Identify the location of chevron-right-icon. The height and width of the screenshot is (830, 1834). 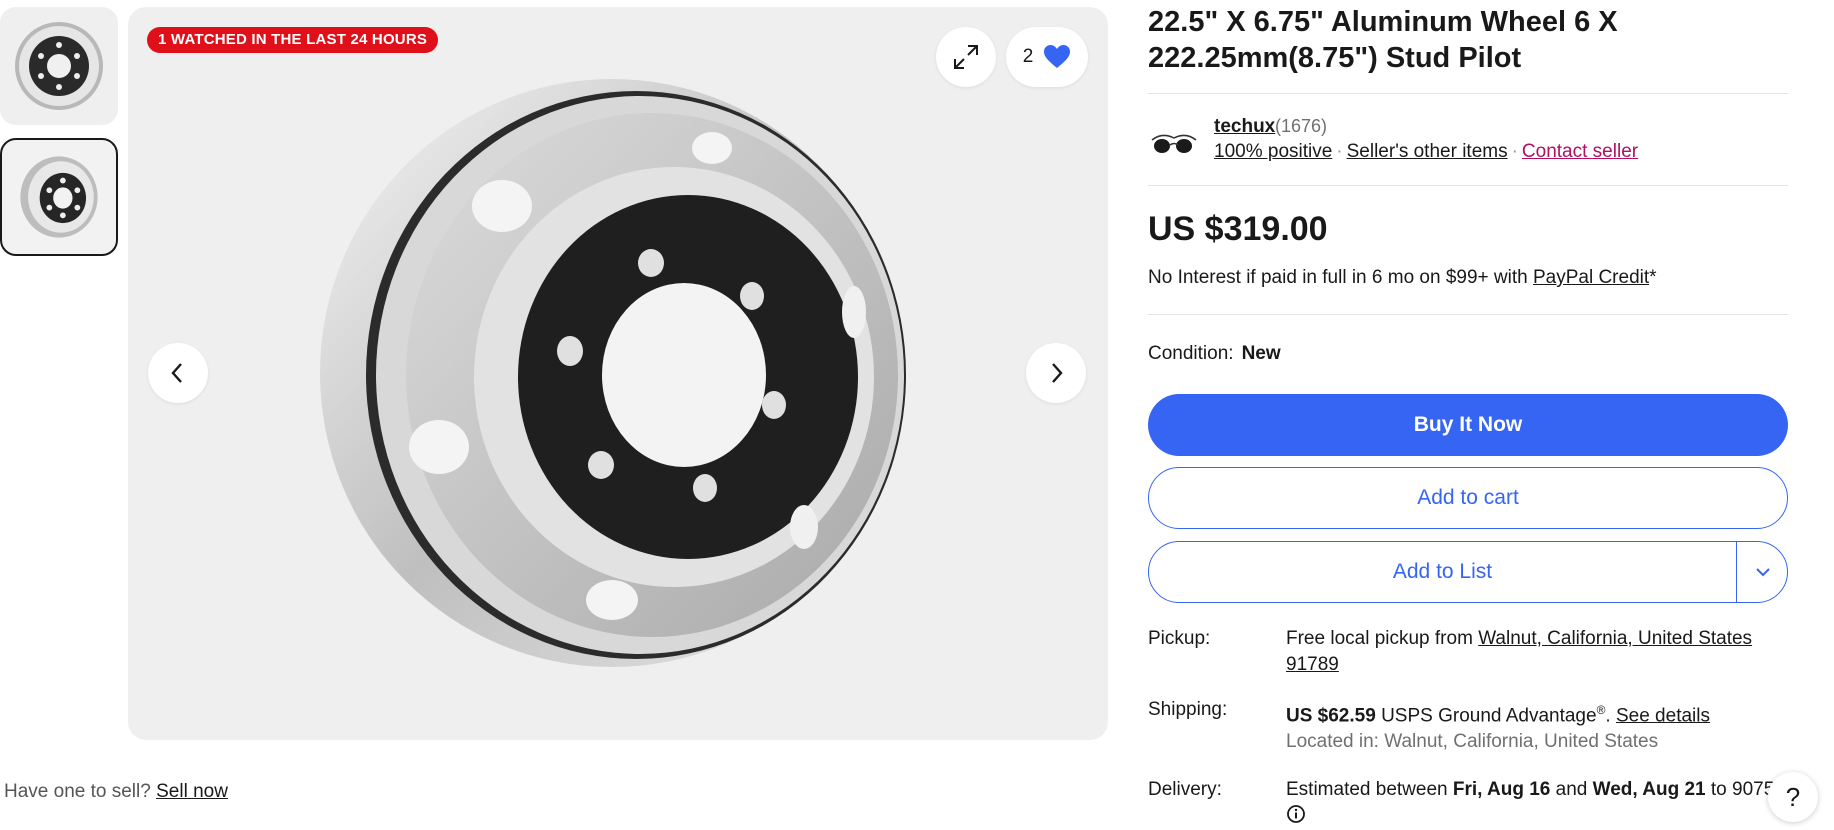
(1057, 373).